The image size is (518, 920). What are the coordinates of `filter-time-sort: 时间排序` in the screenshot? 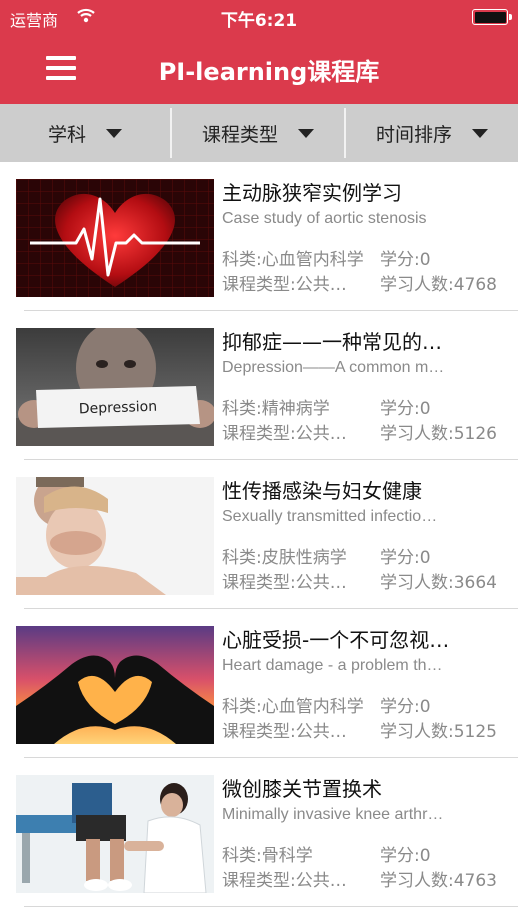 It's located at (432, 133).